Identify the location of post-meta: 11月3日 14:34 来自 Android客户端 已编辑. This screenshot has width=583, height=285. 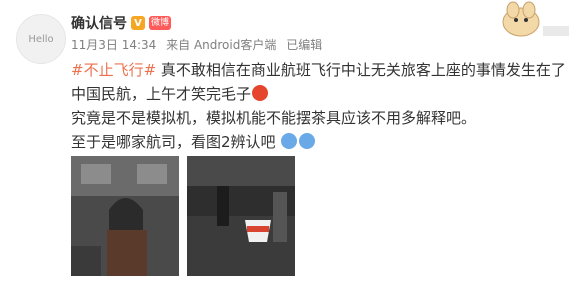
(199, 44).